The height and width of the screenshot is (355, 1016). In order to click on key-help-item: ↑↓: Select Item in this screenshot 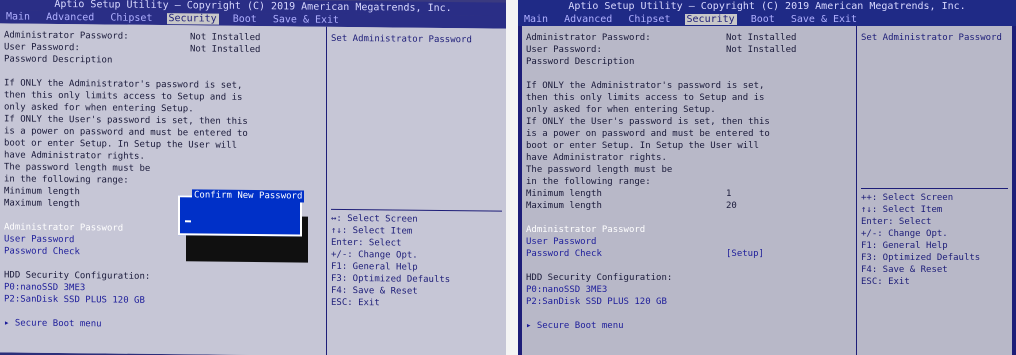, I will do `click(902, 210)`.